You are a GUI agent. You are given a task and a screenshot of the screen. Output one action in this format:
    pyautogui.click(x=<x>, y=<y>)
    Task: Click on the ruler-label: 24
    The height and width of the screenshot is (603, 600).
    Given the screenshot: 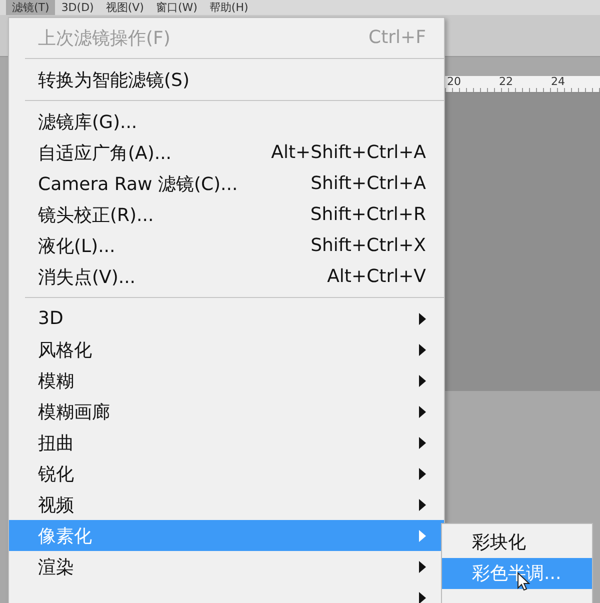 What is the action you would take?
    pyautogui.click(x=558, y=82)
    